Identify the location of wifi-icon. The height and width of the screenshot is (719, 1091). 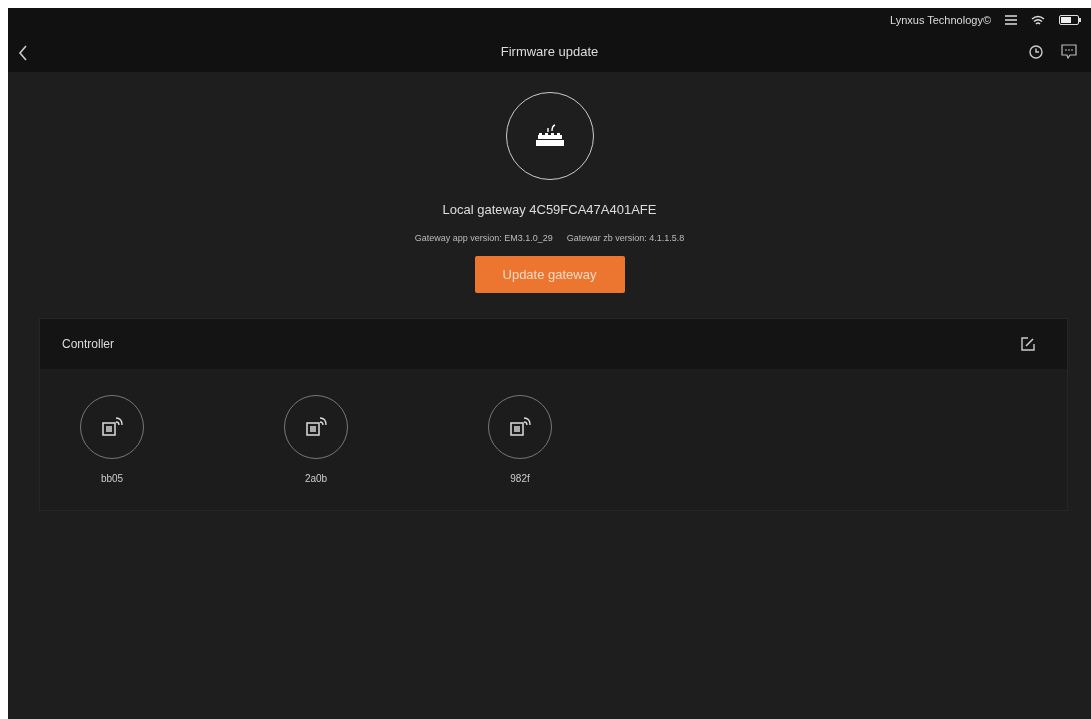
(1038, 20).